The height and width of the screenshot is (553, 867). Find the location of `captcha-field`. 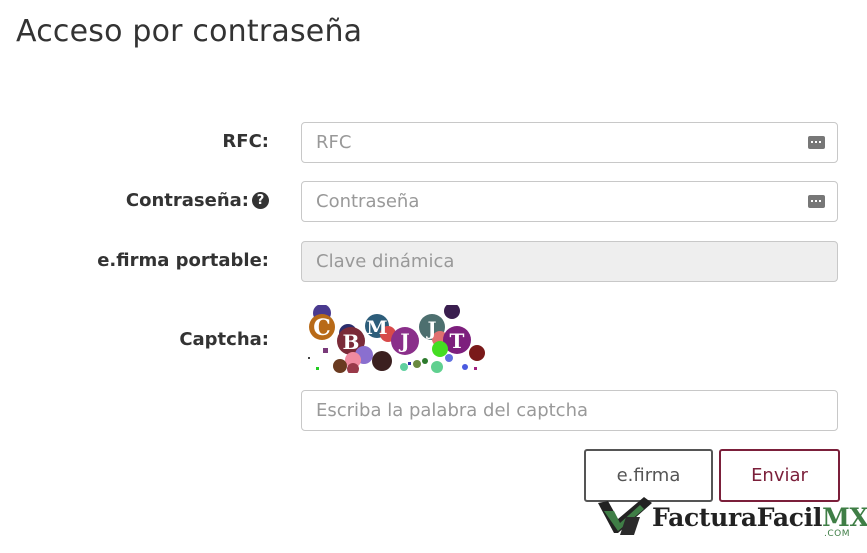

captcha-field is located at coordinates (569, 410).